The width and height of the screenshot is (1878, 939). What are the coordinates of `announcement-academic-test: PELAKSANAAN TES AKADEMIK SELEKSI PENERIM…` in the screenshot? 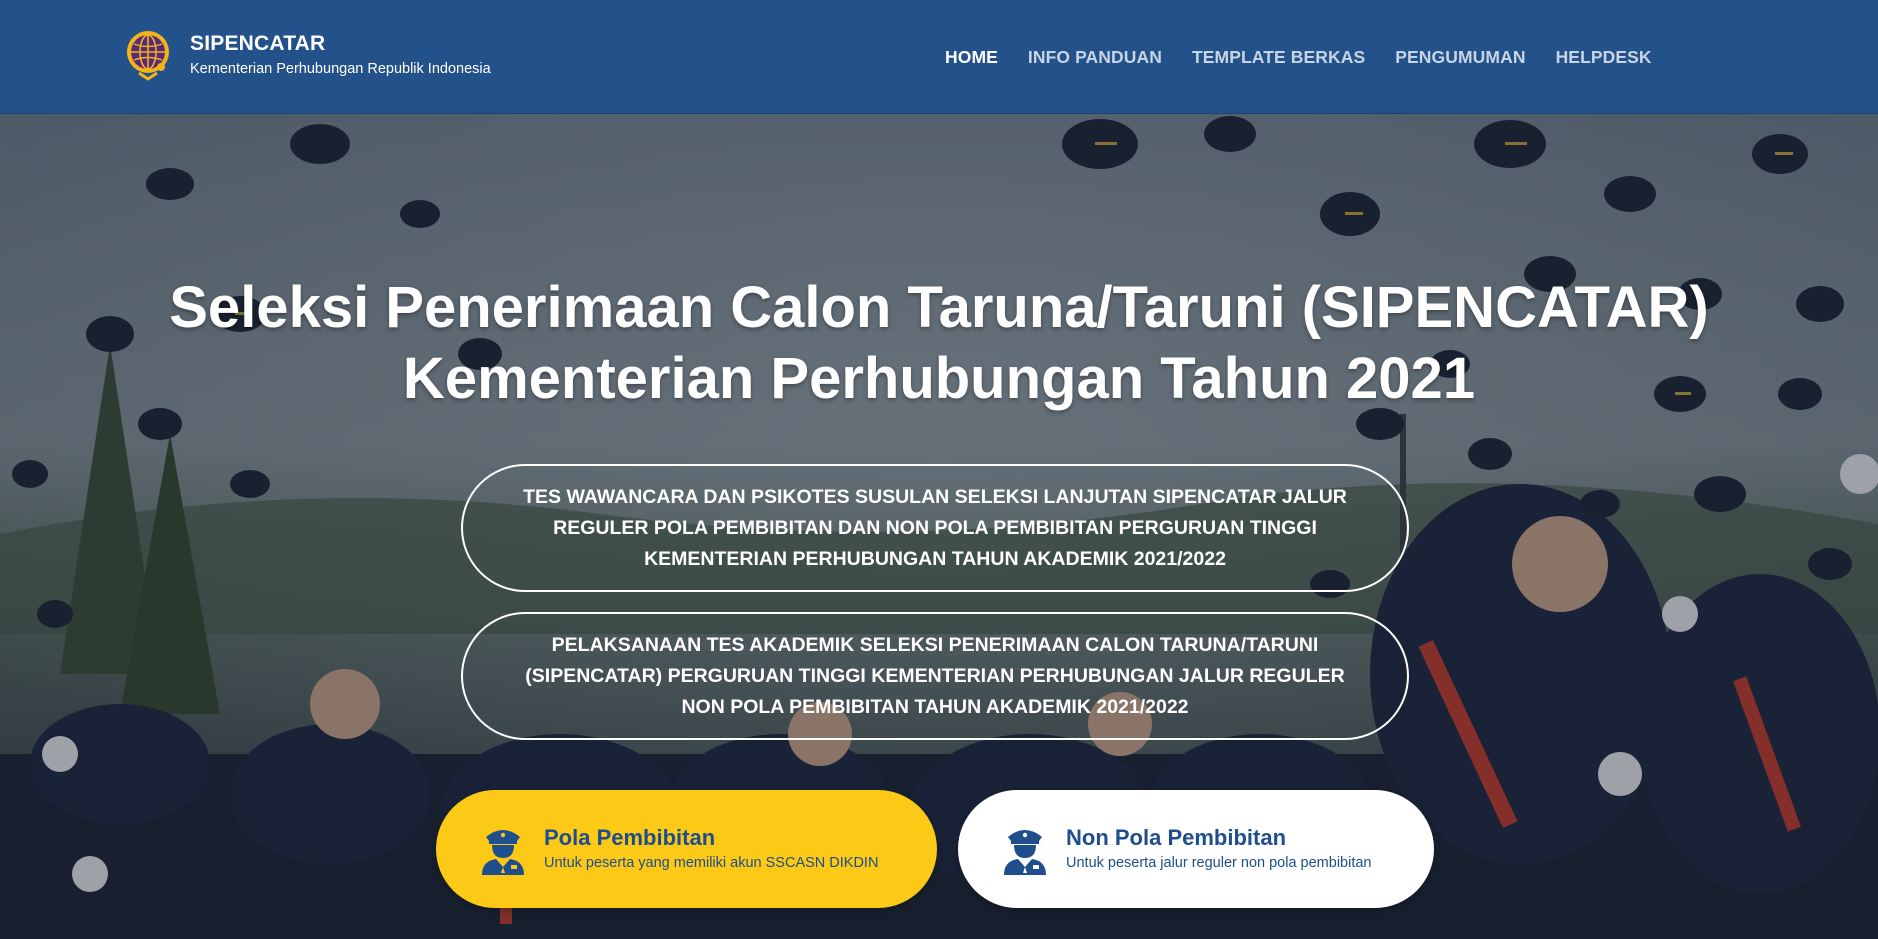 It's located at (935, 676).